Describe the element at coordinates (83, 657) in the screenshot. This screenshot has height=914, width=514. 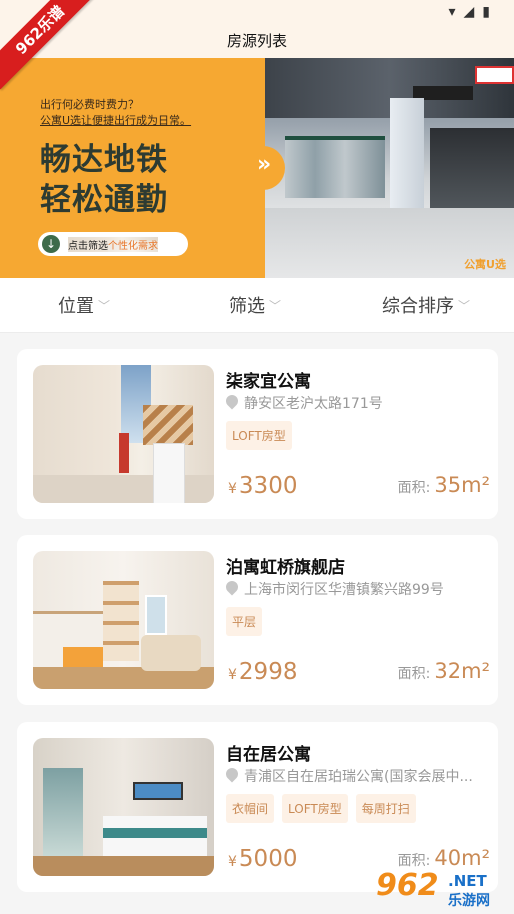
I see `photo-rug` at that location.